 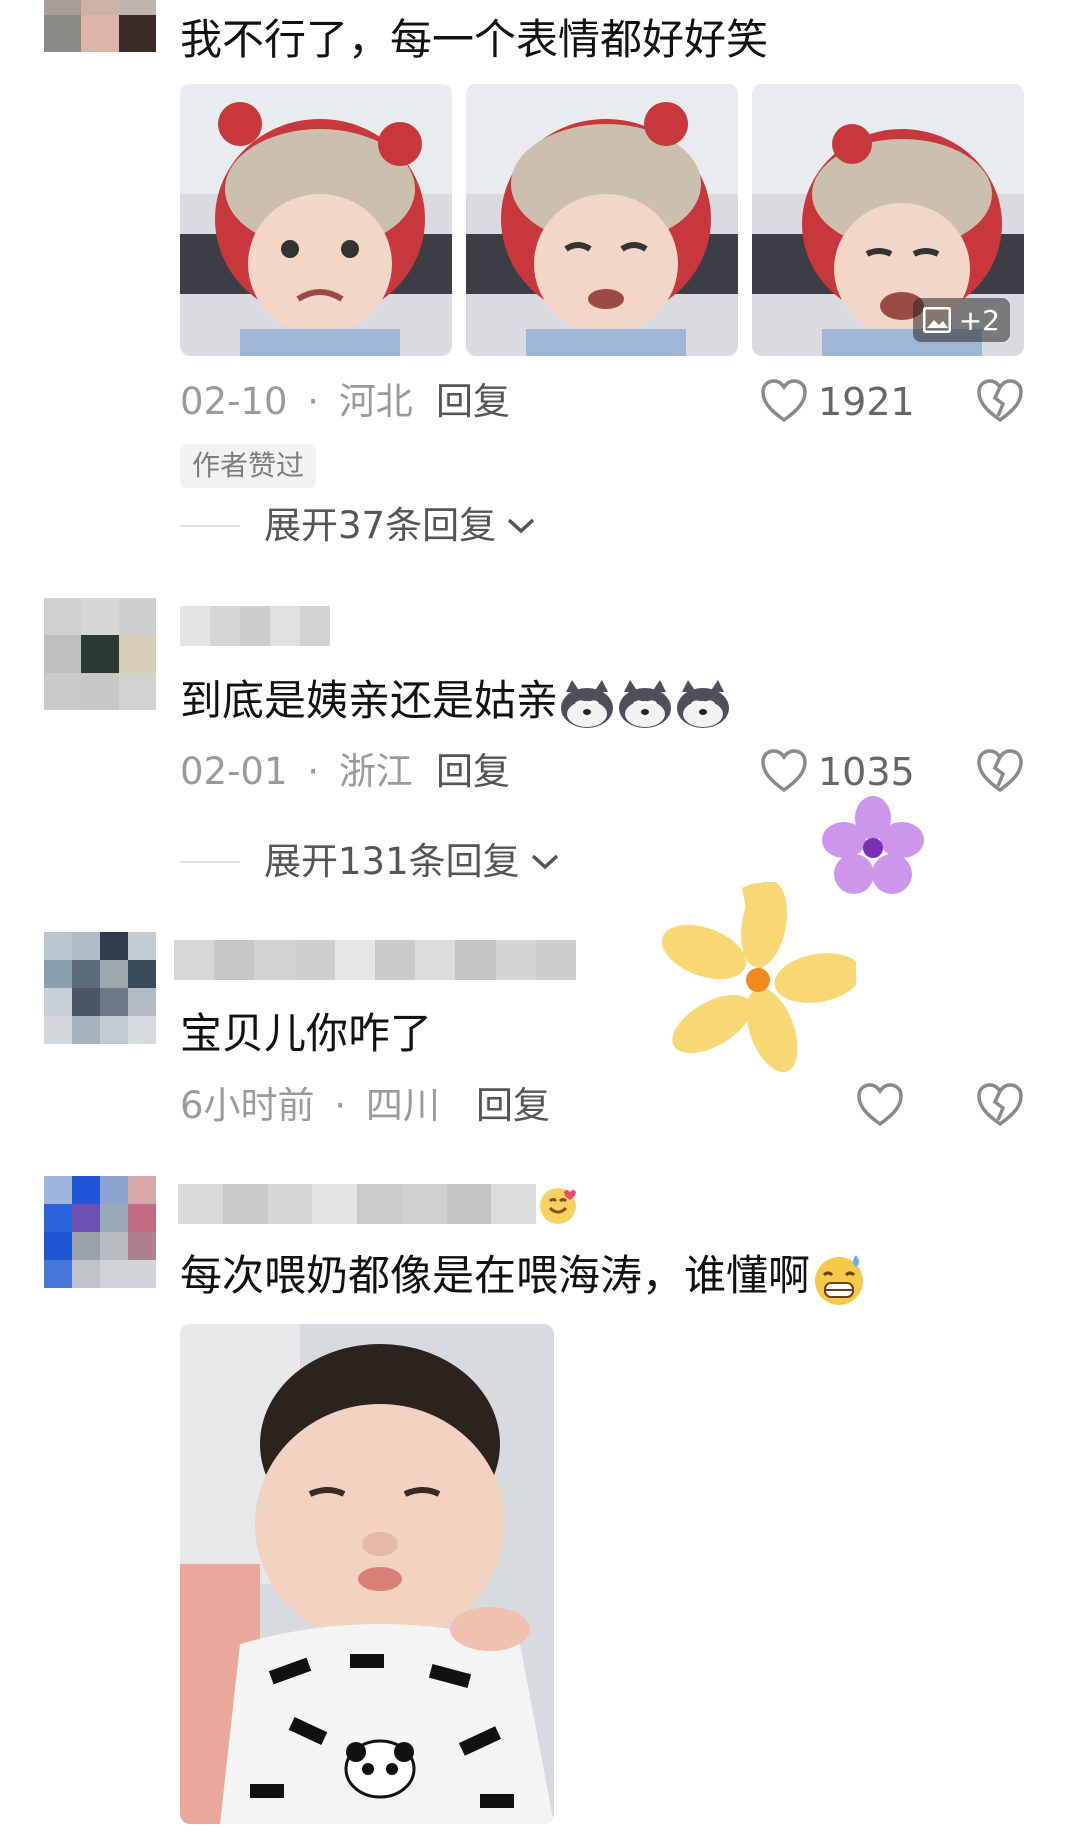 I want to click on expand-replies-label: 展开131条回复, so click(x=392, y=861).